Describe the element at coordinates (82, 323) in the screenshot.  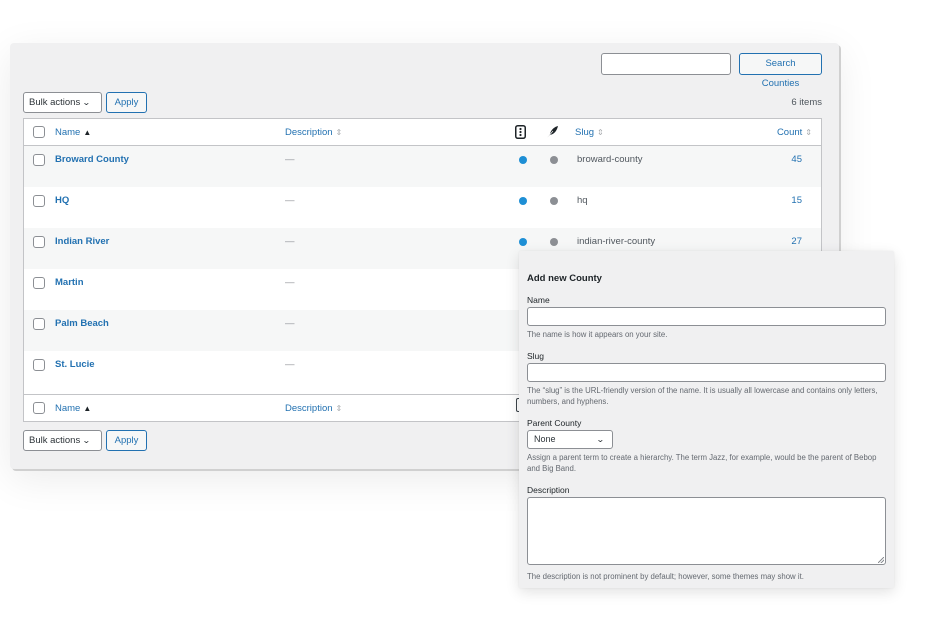
I see `term-name-link: Palm Beach` at that location.